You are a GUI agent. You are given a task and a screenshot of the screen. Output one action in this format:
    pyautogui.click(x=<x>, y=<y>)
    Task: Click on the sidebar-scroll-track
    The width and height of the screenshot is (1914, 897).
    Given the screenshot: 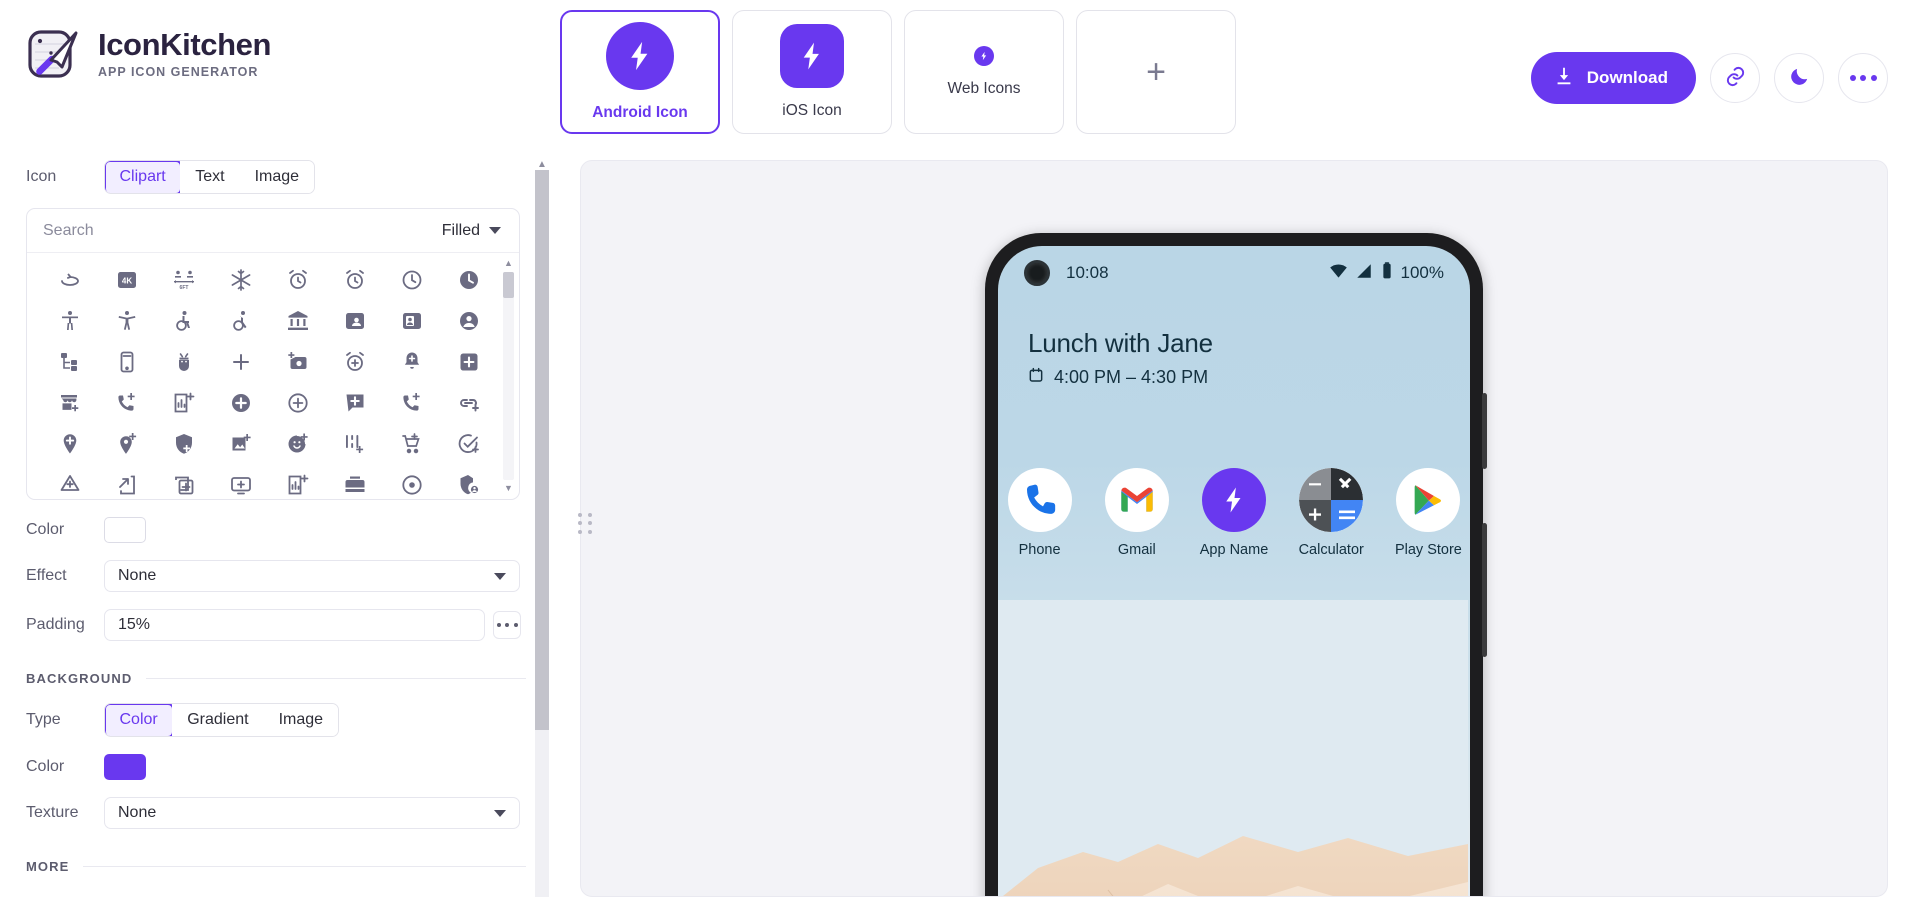 What is the action you would take?
    pyautogui.click(x=542, y=533)
    